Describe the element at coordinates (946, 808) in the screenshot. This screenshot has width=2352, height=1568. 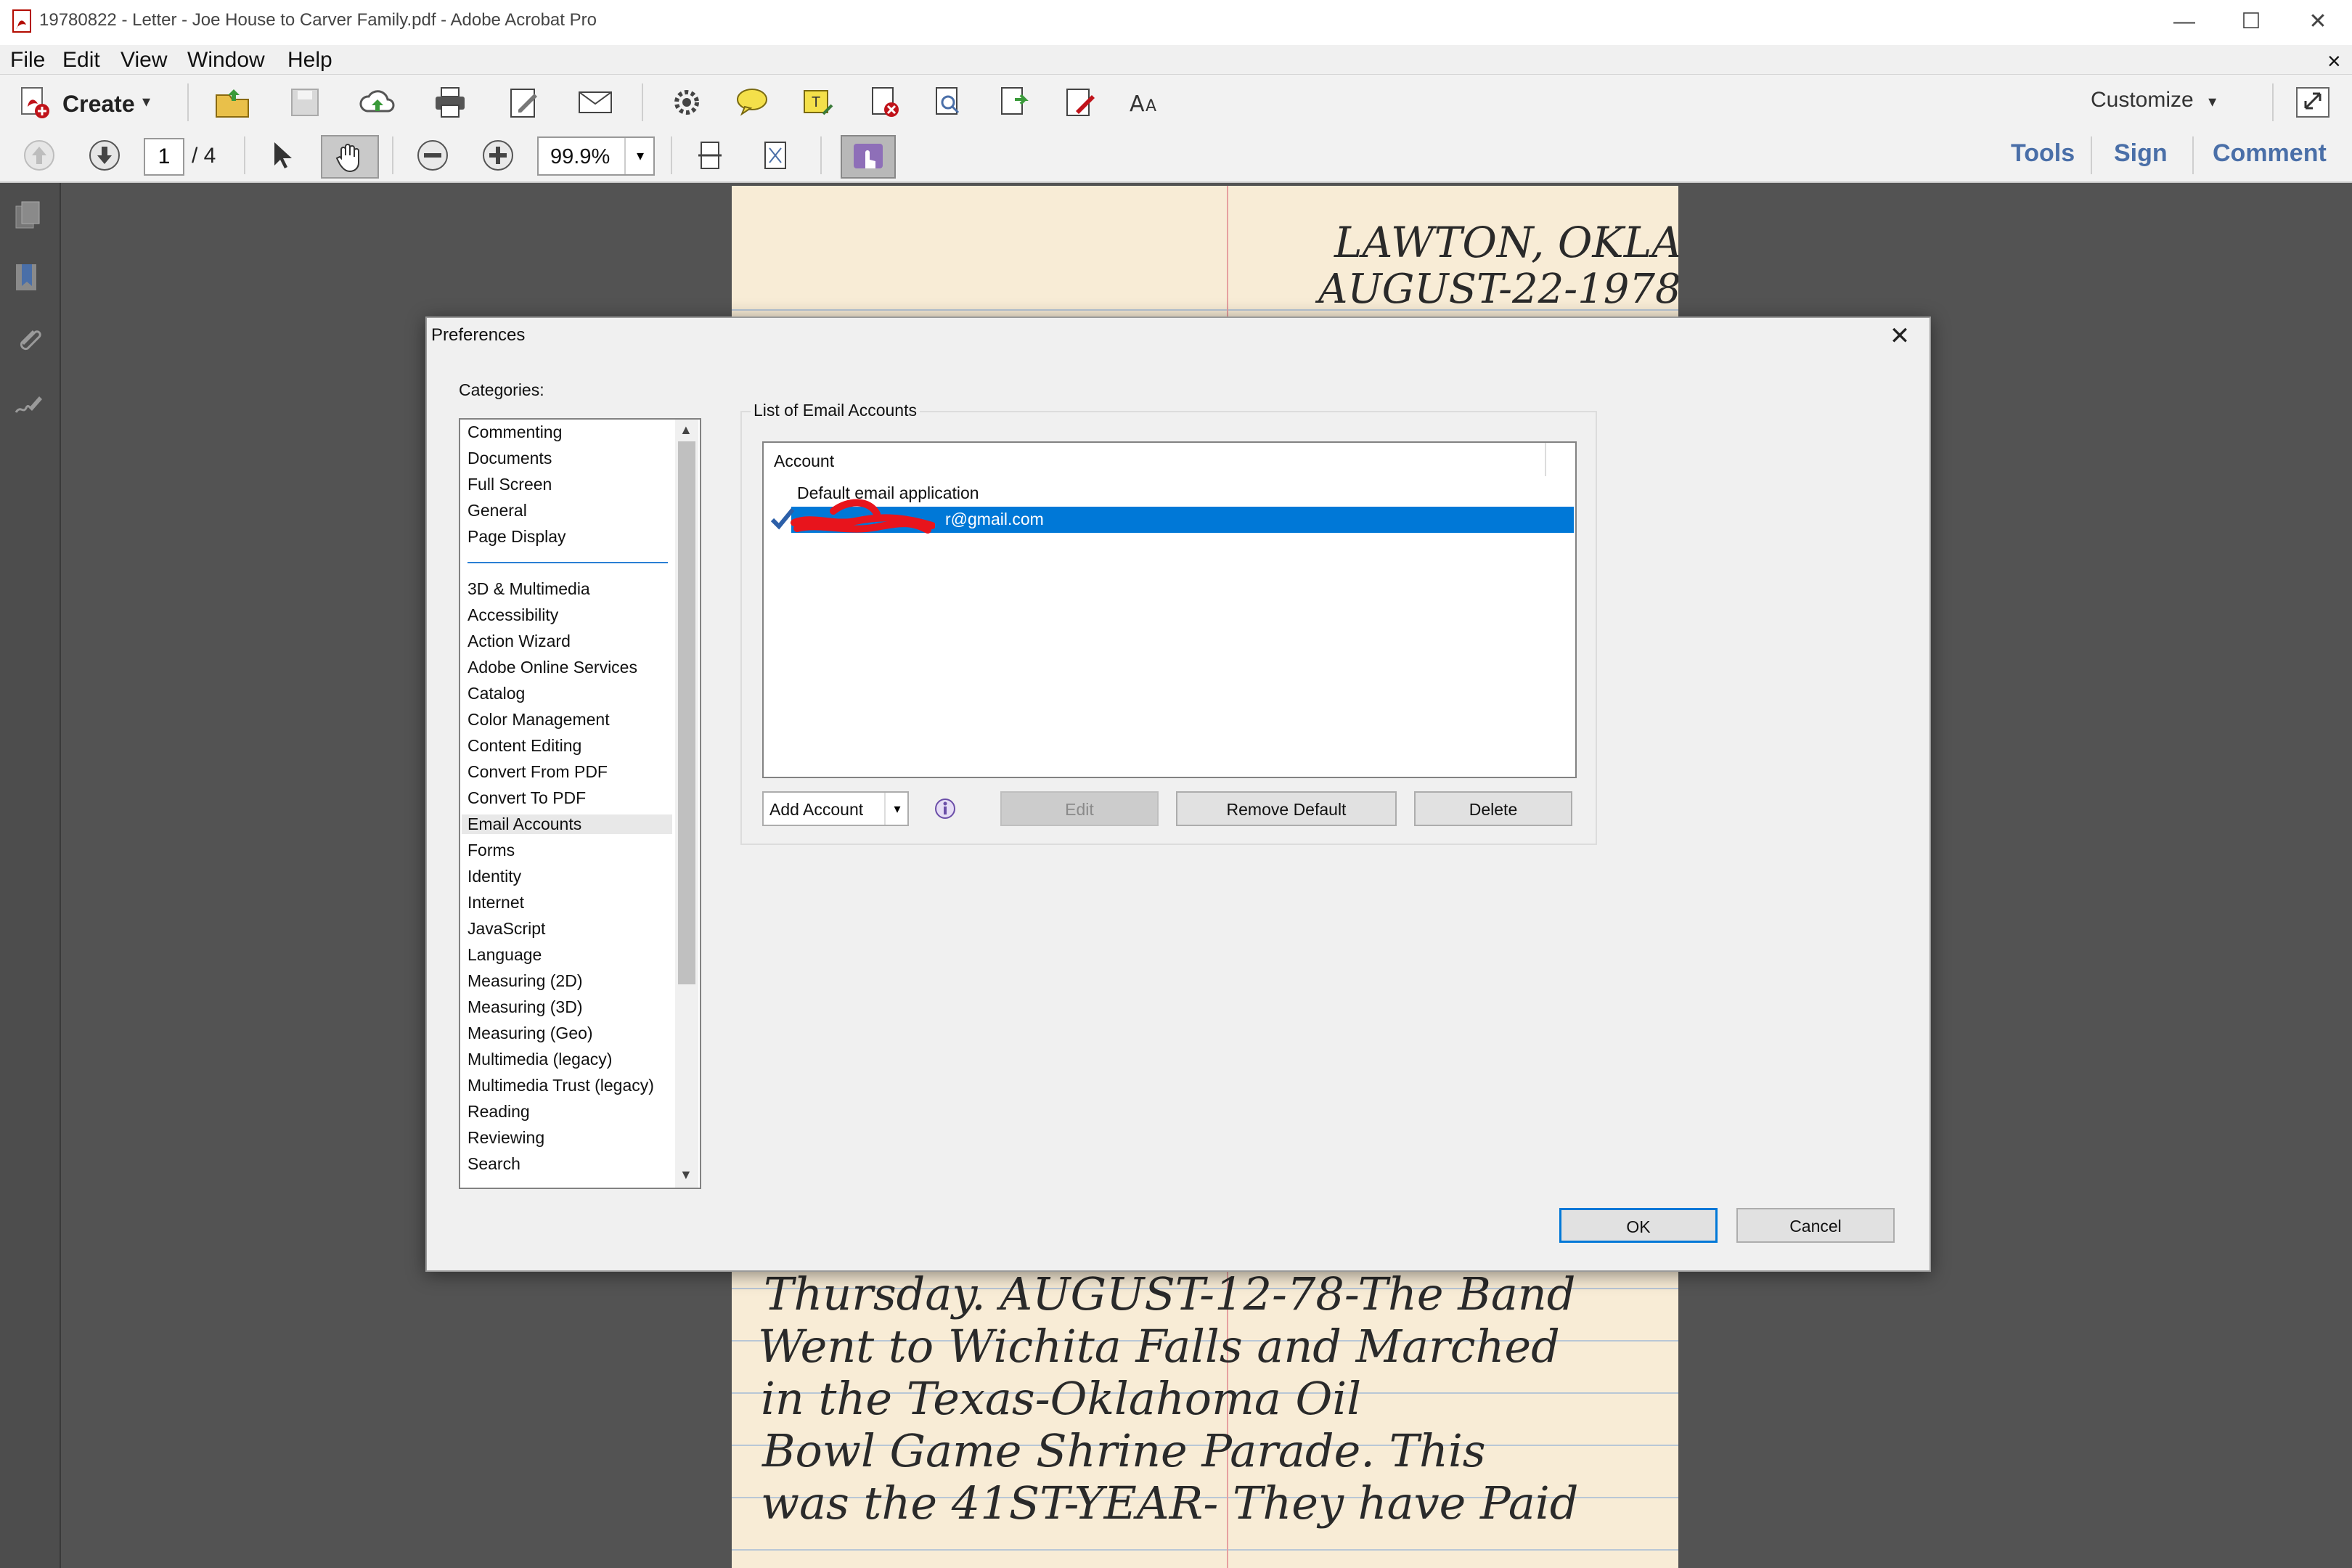
I see `info-icon` at that location.